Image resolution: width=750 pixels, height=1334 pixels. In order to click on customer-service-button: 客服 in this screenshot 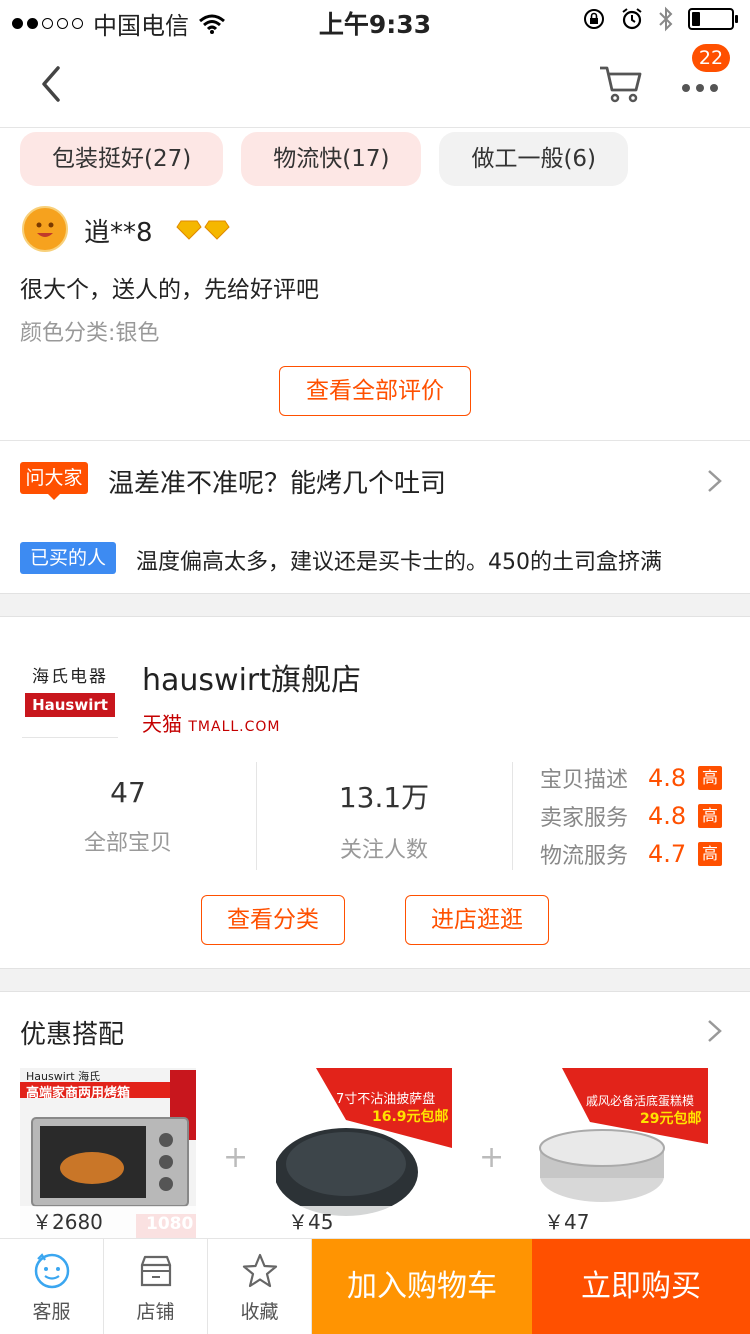, I will do `click(52, 1286)`.